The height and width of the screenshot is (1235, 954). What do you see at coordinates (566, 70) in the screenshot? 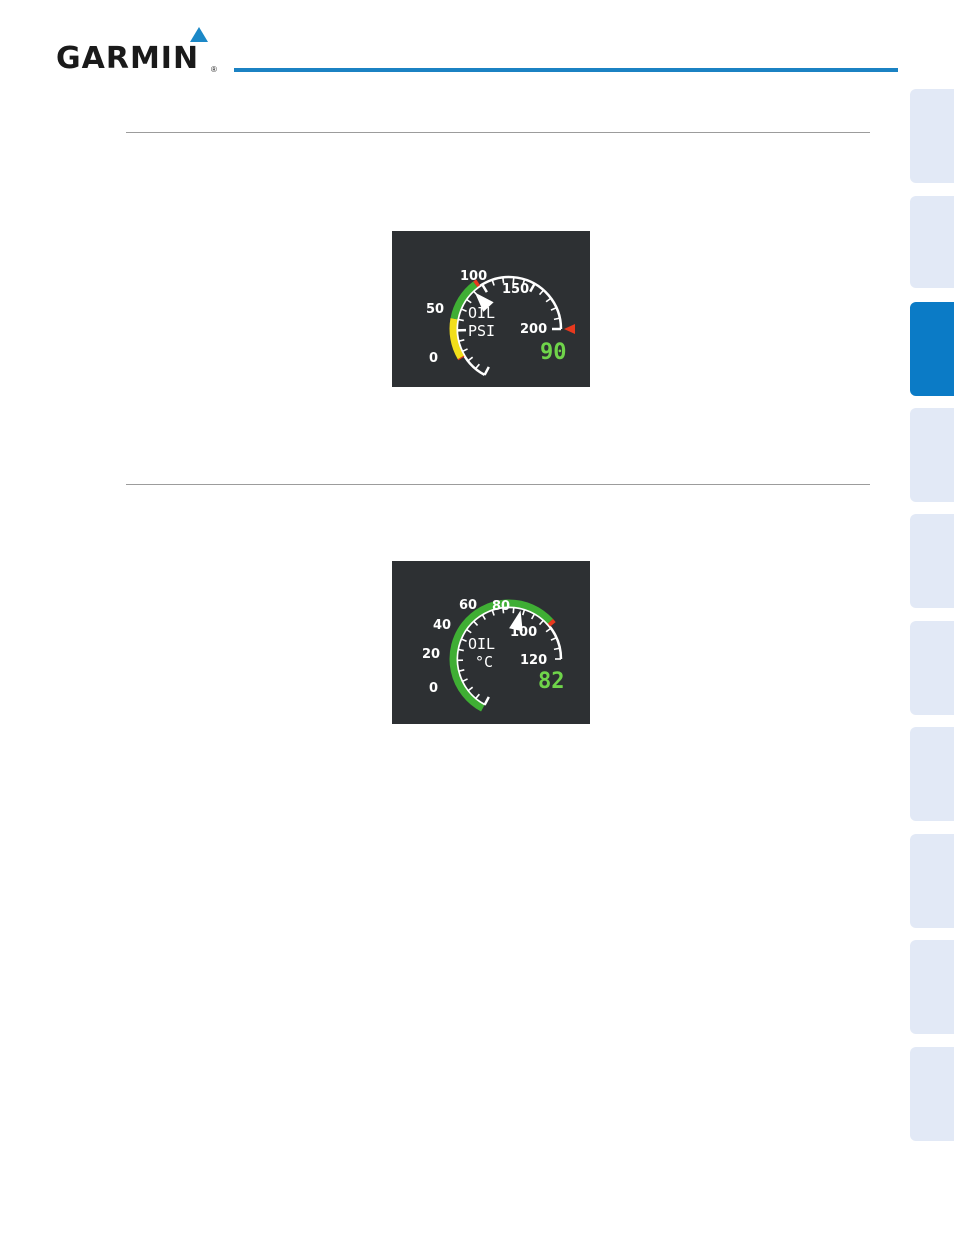
I see `header-rule` at bounding box center [566, 70].